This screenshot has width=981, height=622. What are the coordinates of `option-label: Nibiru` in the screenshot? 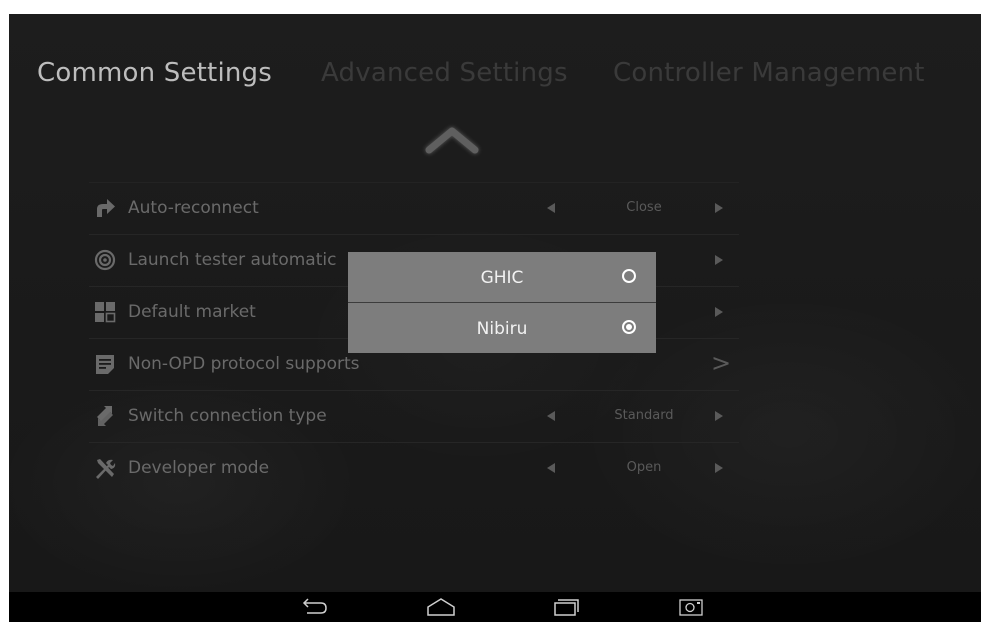 It's located at (502, 329).